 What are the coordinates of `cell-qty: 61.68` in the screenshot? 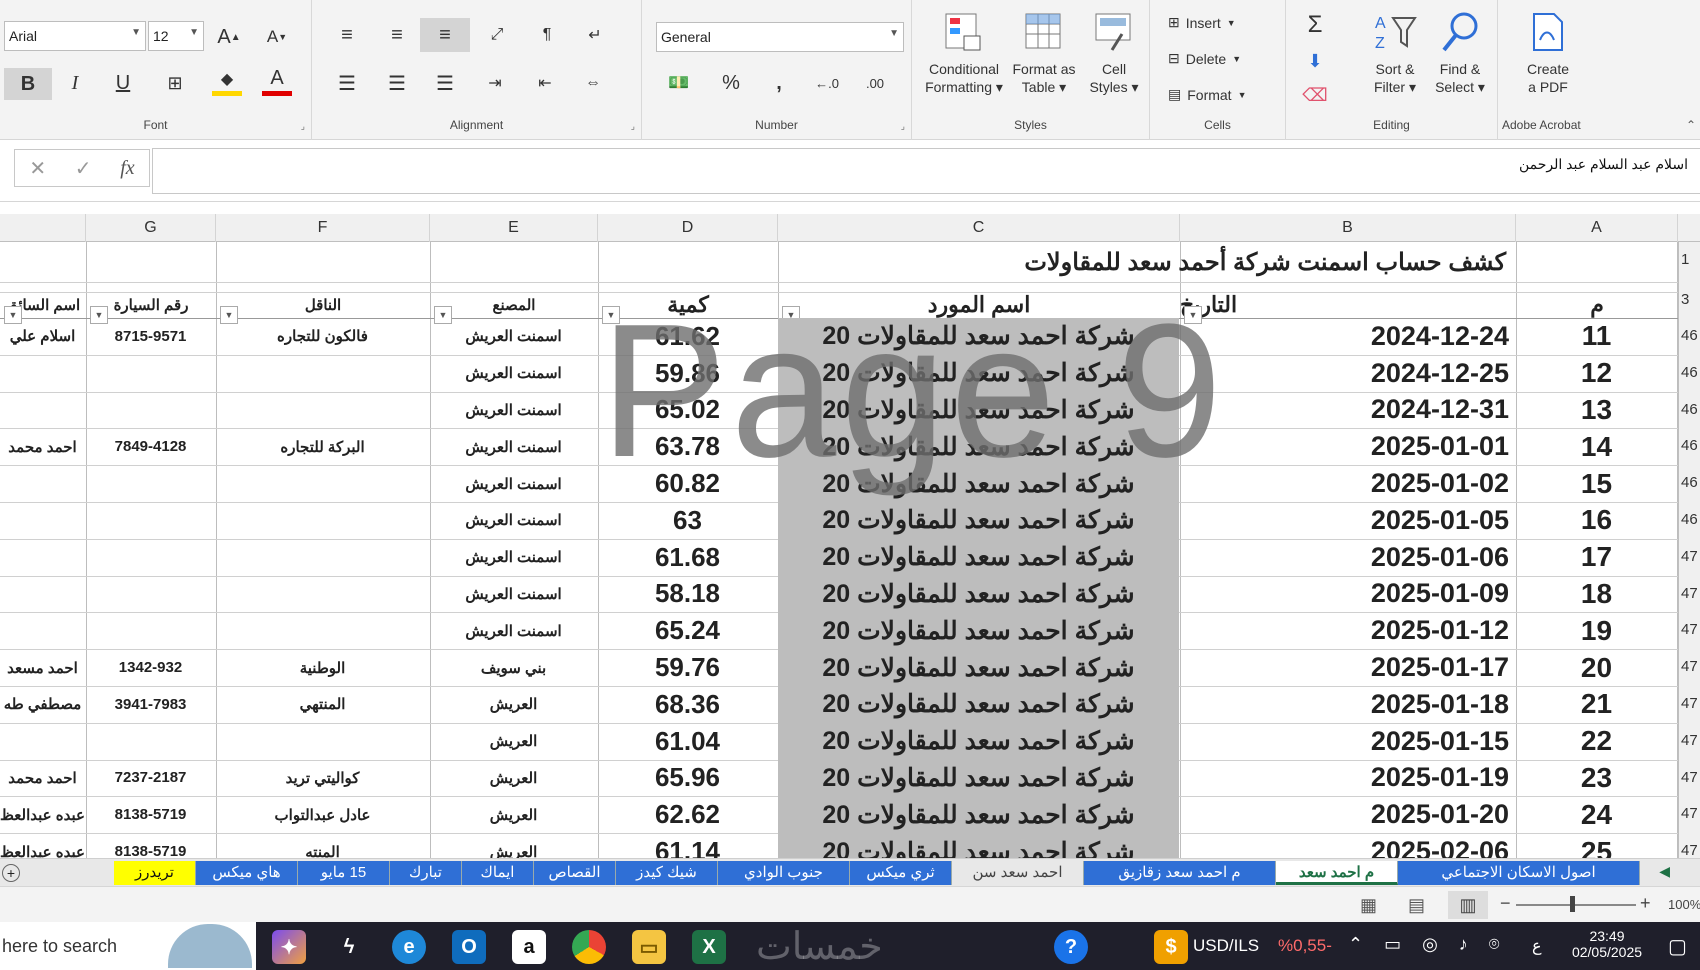 It's located at (687, 557).